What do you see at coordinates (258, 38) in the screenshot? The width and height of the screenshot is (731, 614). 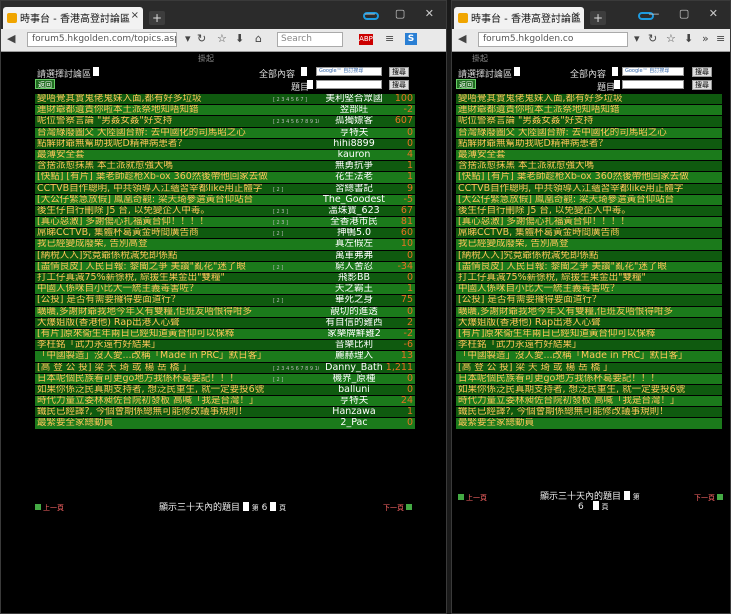 I see `home-icon: ⌂` at bounding box center [258, 38].